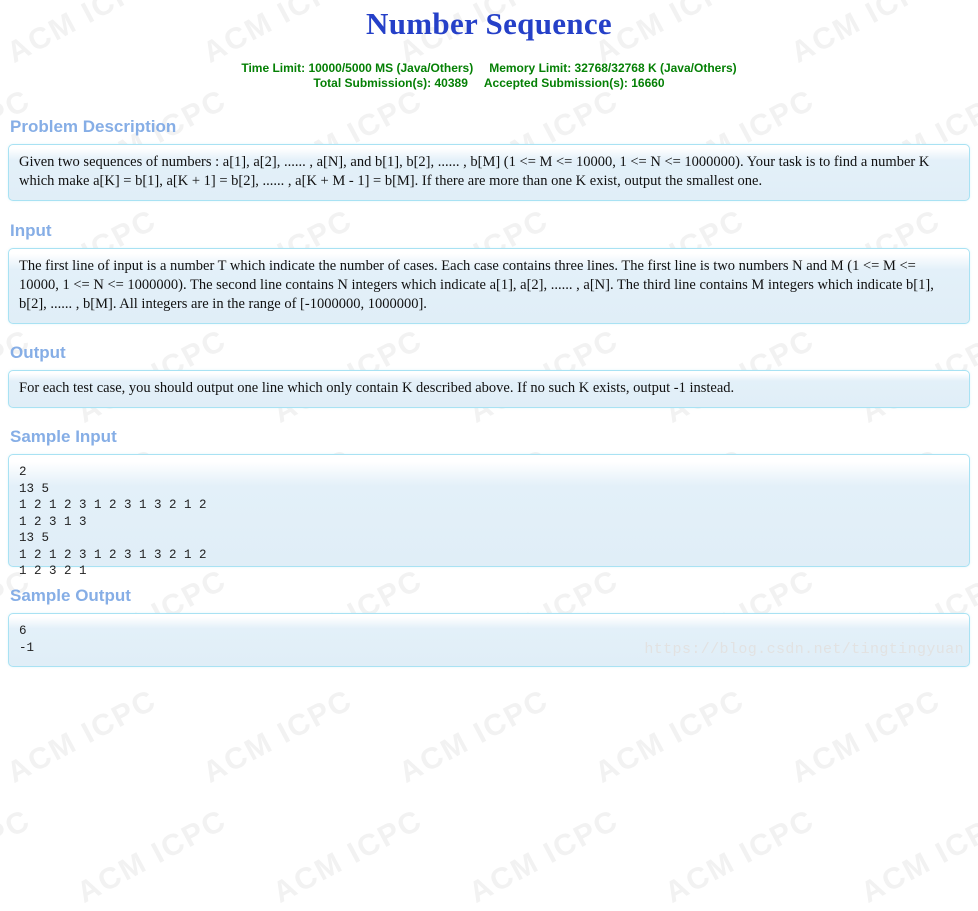 Image resolution: width=978 pixels, height=911 pixels. Describe the element at coordinates (489, 23) in the screenshot. I see `page-title: Number Sequence` at that location.